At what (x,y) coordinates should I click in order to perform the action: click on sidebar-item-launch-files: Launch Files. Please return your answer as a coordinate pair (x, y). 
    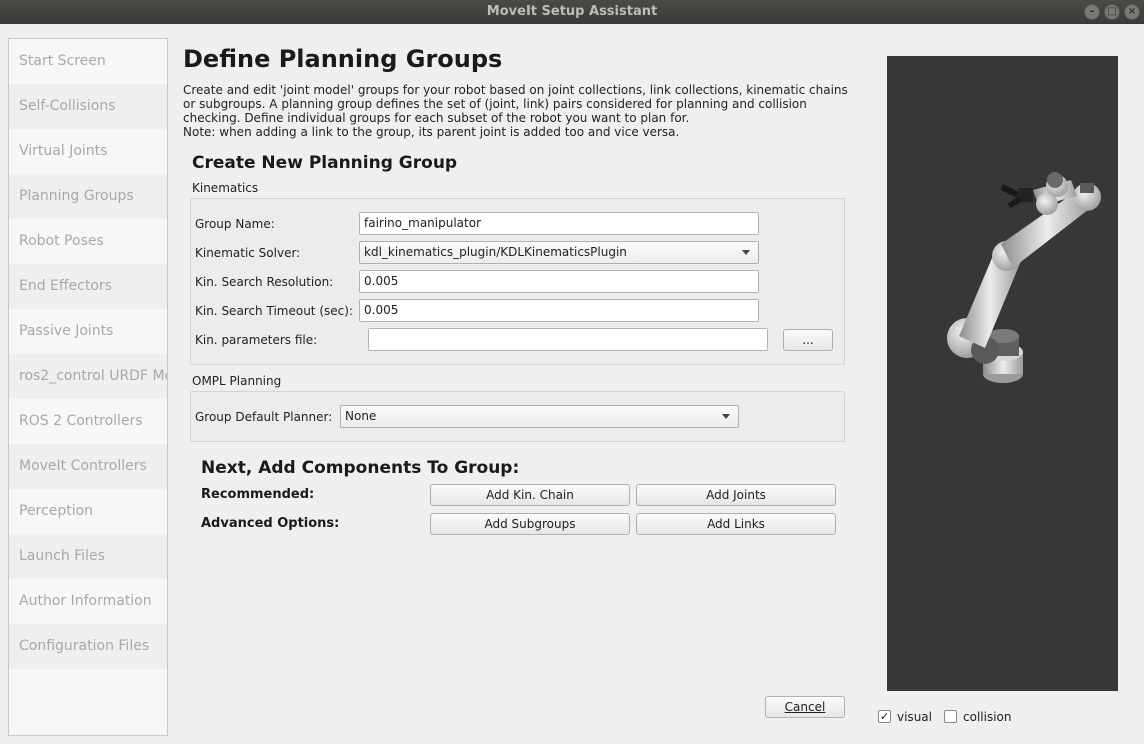
    Looking at the image, I should click on (88, 556).